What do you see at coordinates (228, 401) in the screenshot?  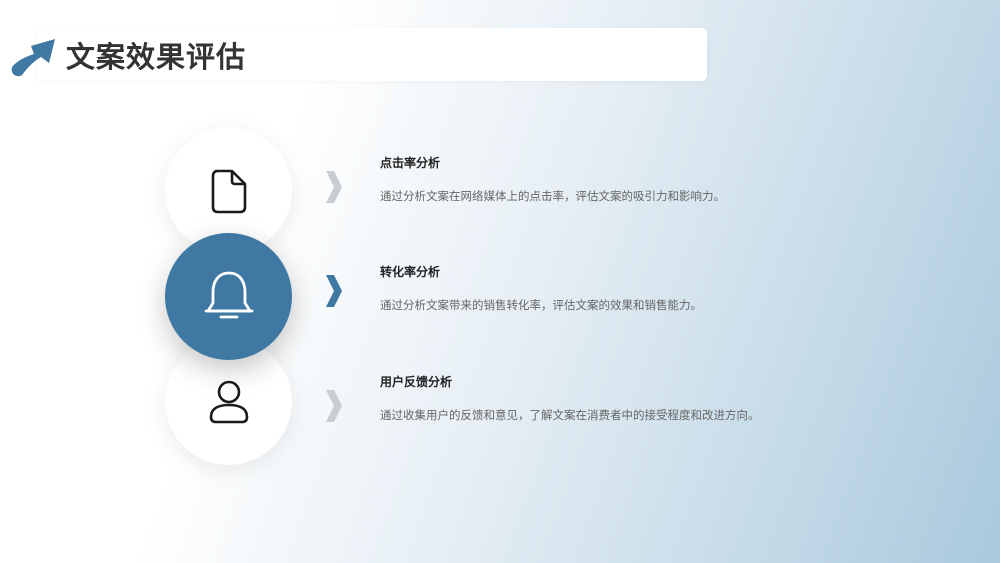 I see `user-icon` at bounding box center [228, 401].